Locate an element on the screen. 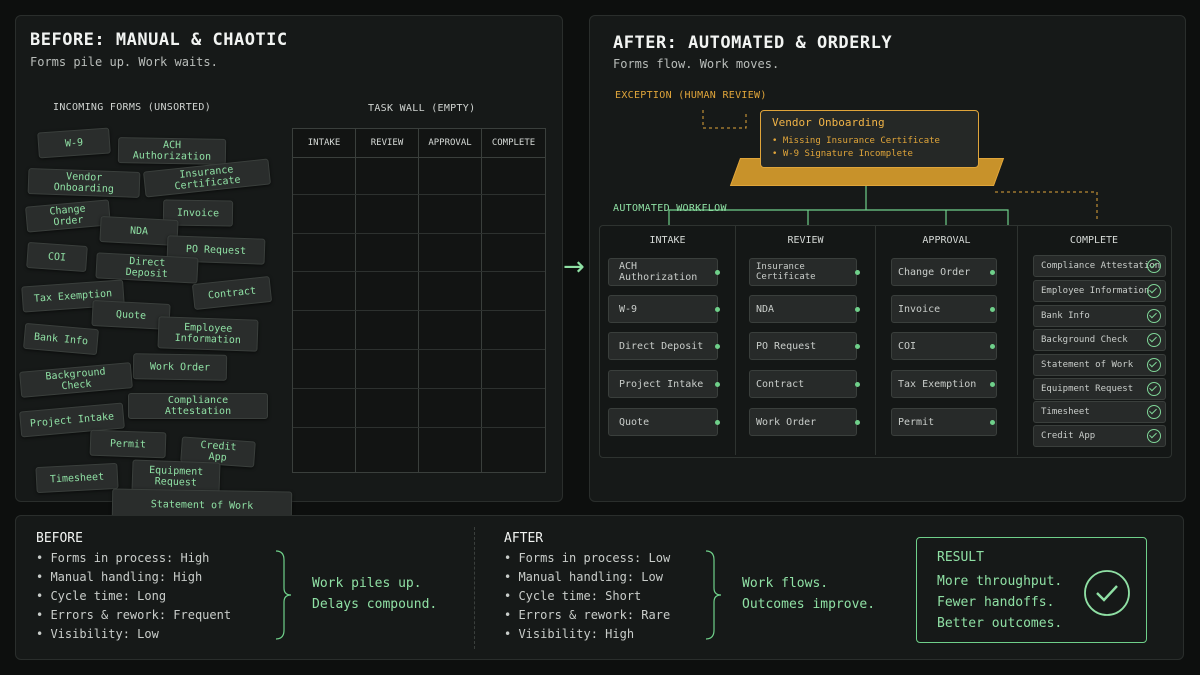  review-card: Insurance Certificate is located at coordinates (803, 272).